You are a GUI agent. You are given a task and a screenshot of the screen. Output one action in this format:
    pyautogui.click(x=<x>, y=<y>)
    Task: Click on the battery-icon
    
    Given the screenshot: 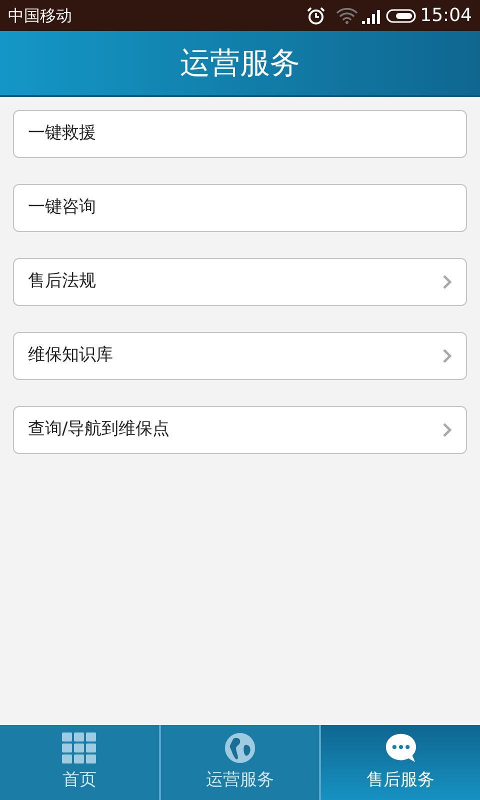 What is the action you would take?
    pyautogui.click(x=402, y=16)
    